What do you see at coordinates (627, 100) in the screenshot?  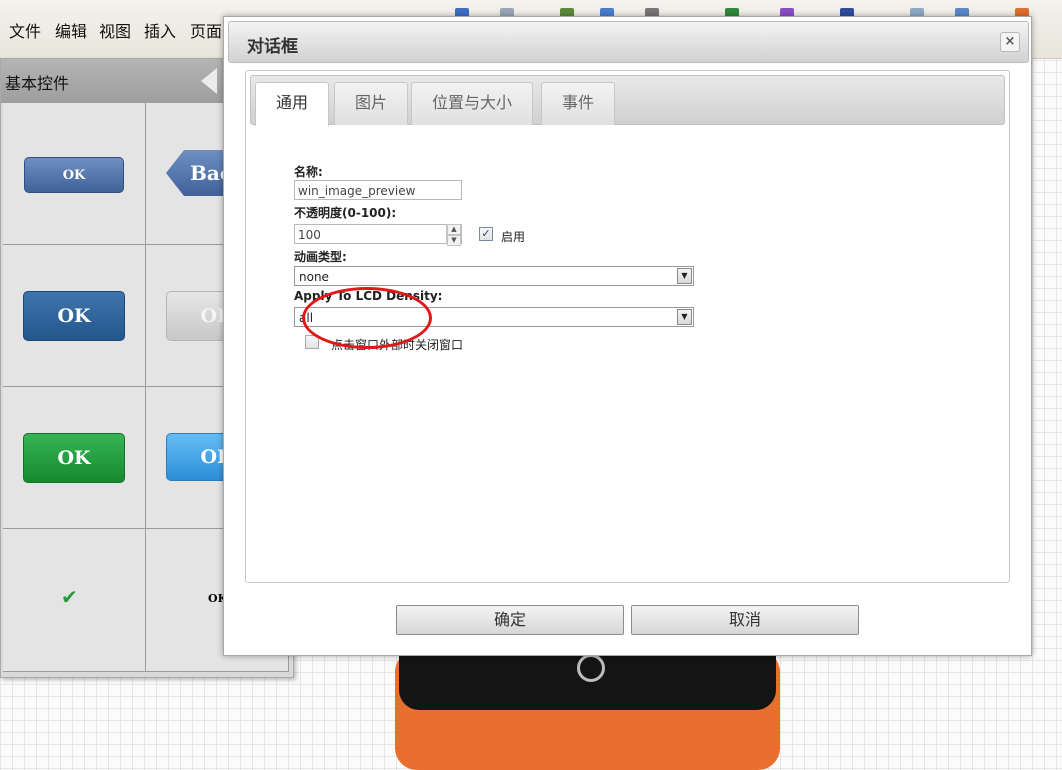 I see `tab-bar: 通用 图片 位置与大小 事件` at bounding box center [627, 100].